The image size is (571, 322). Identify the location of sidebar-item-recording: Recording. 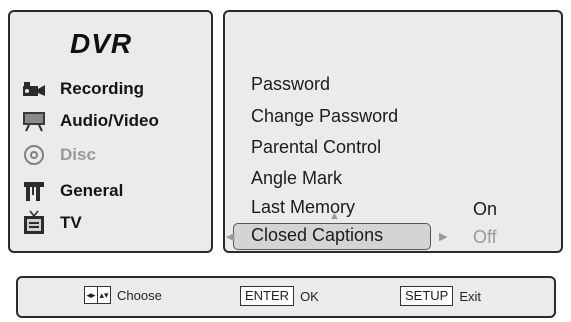
(82, 89).